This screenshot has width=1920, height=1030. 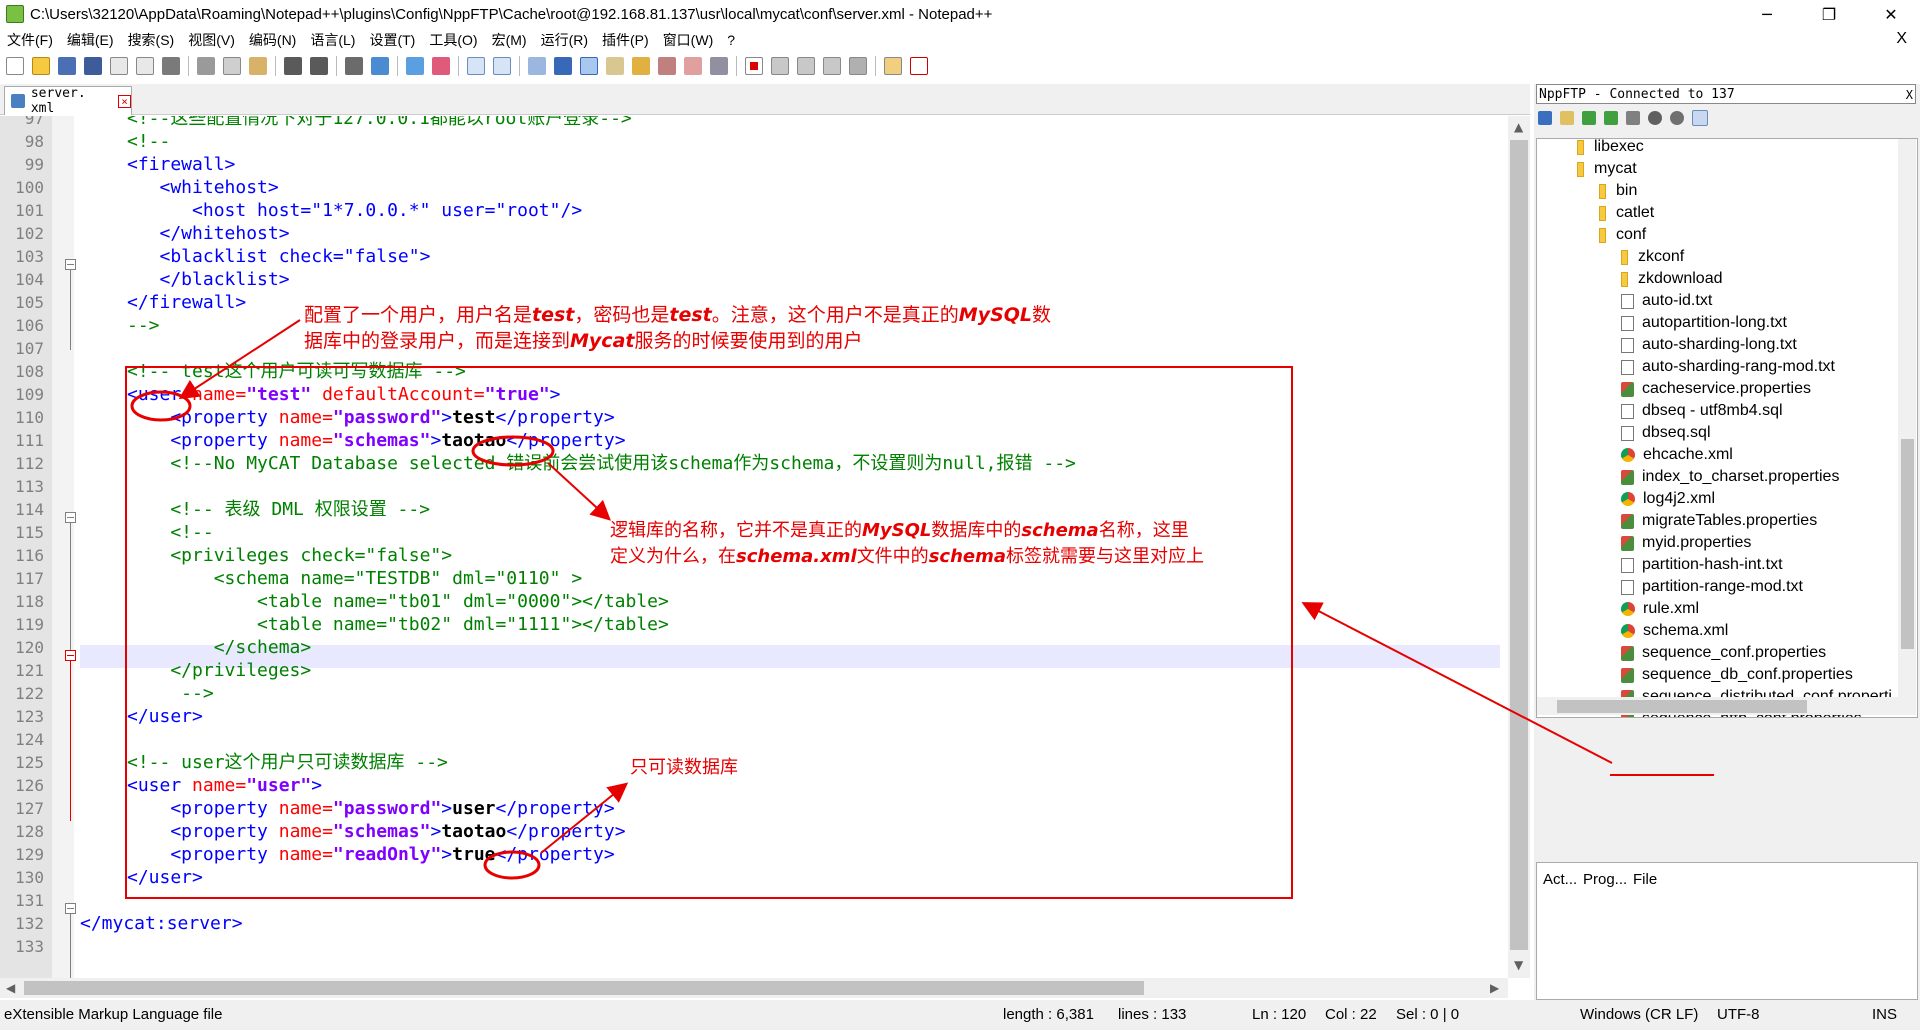 I want to click on tree-item: cacheservice.properties, so click(x=1716, y=389).